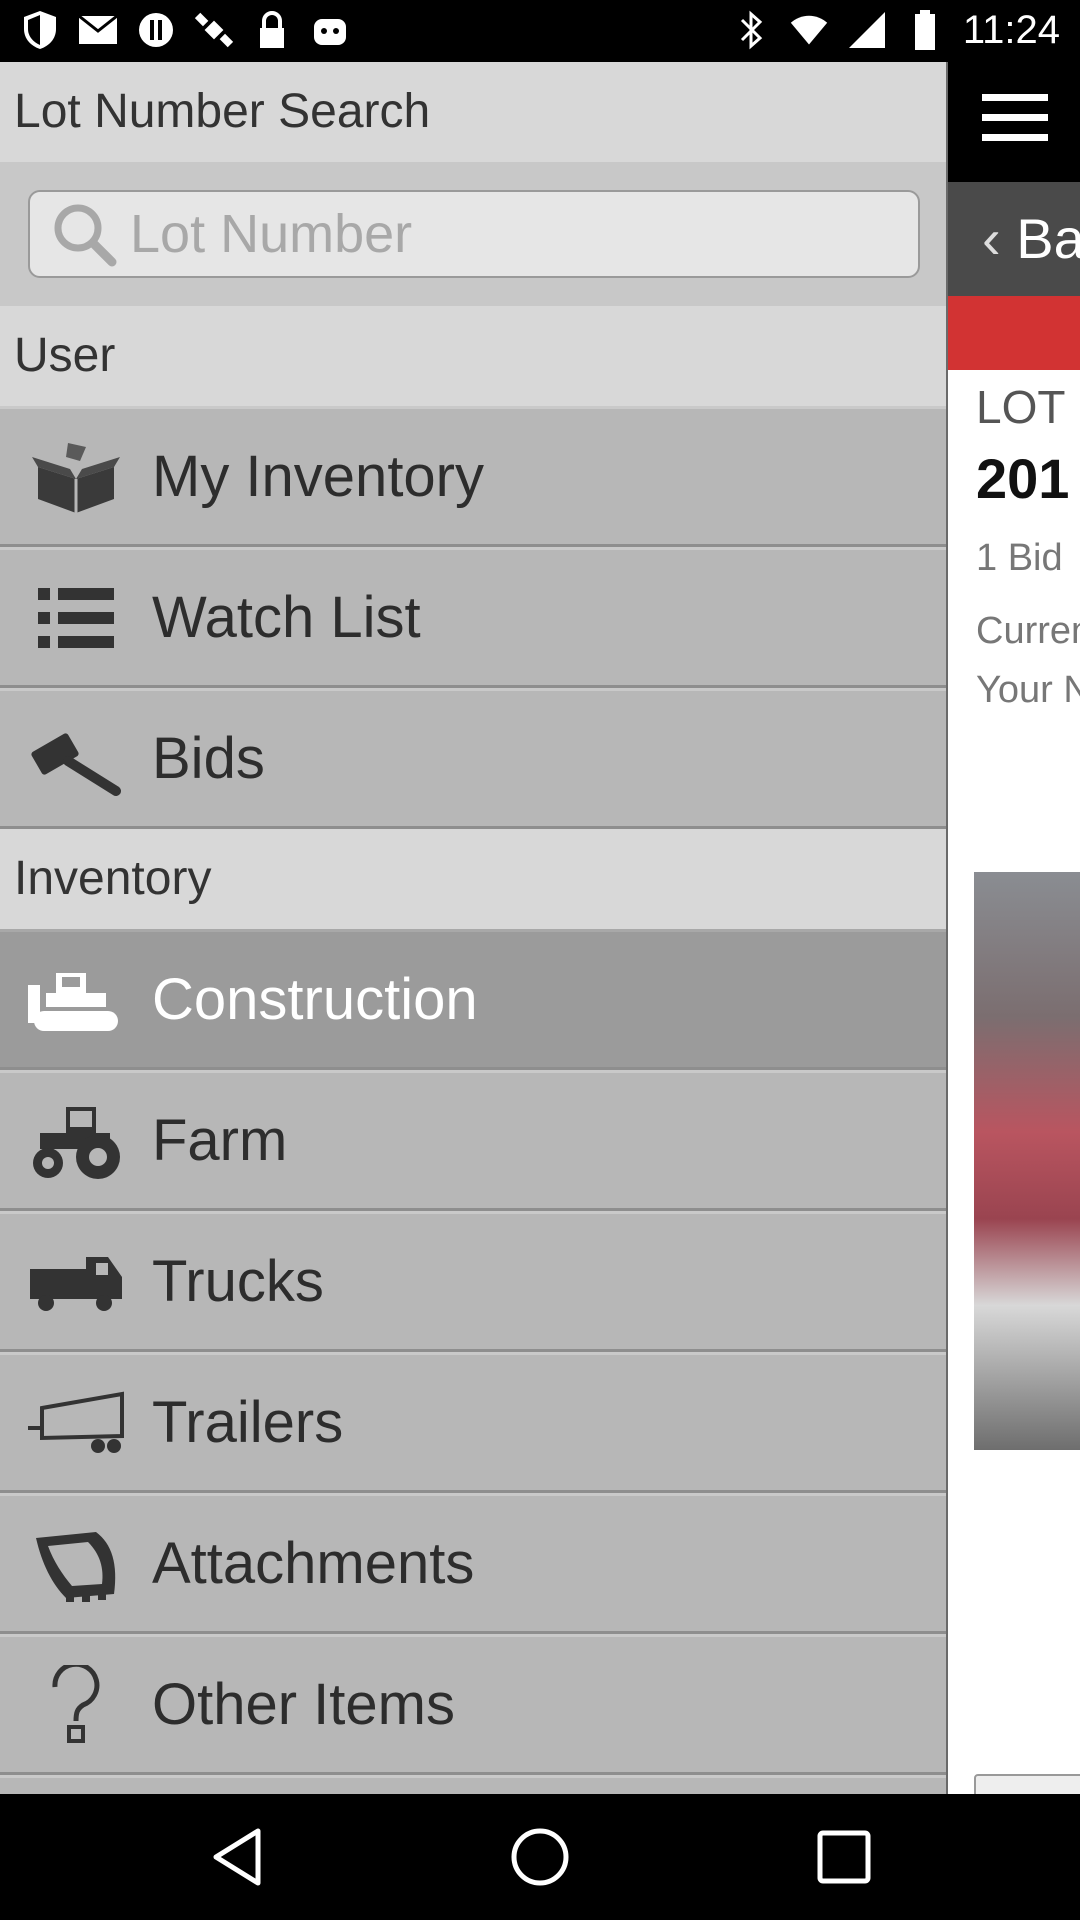 This screenshot has height=1920, width=1080. I want to click on your-max-label: Your N, so click(1028, 690).